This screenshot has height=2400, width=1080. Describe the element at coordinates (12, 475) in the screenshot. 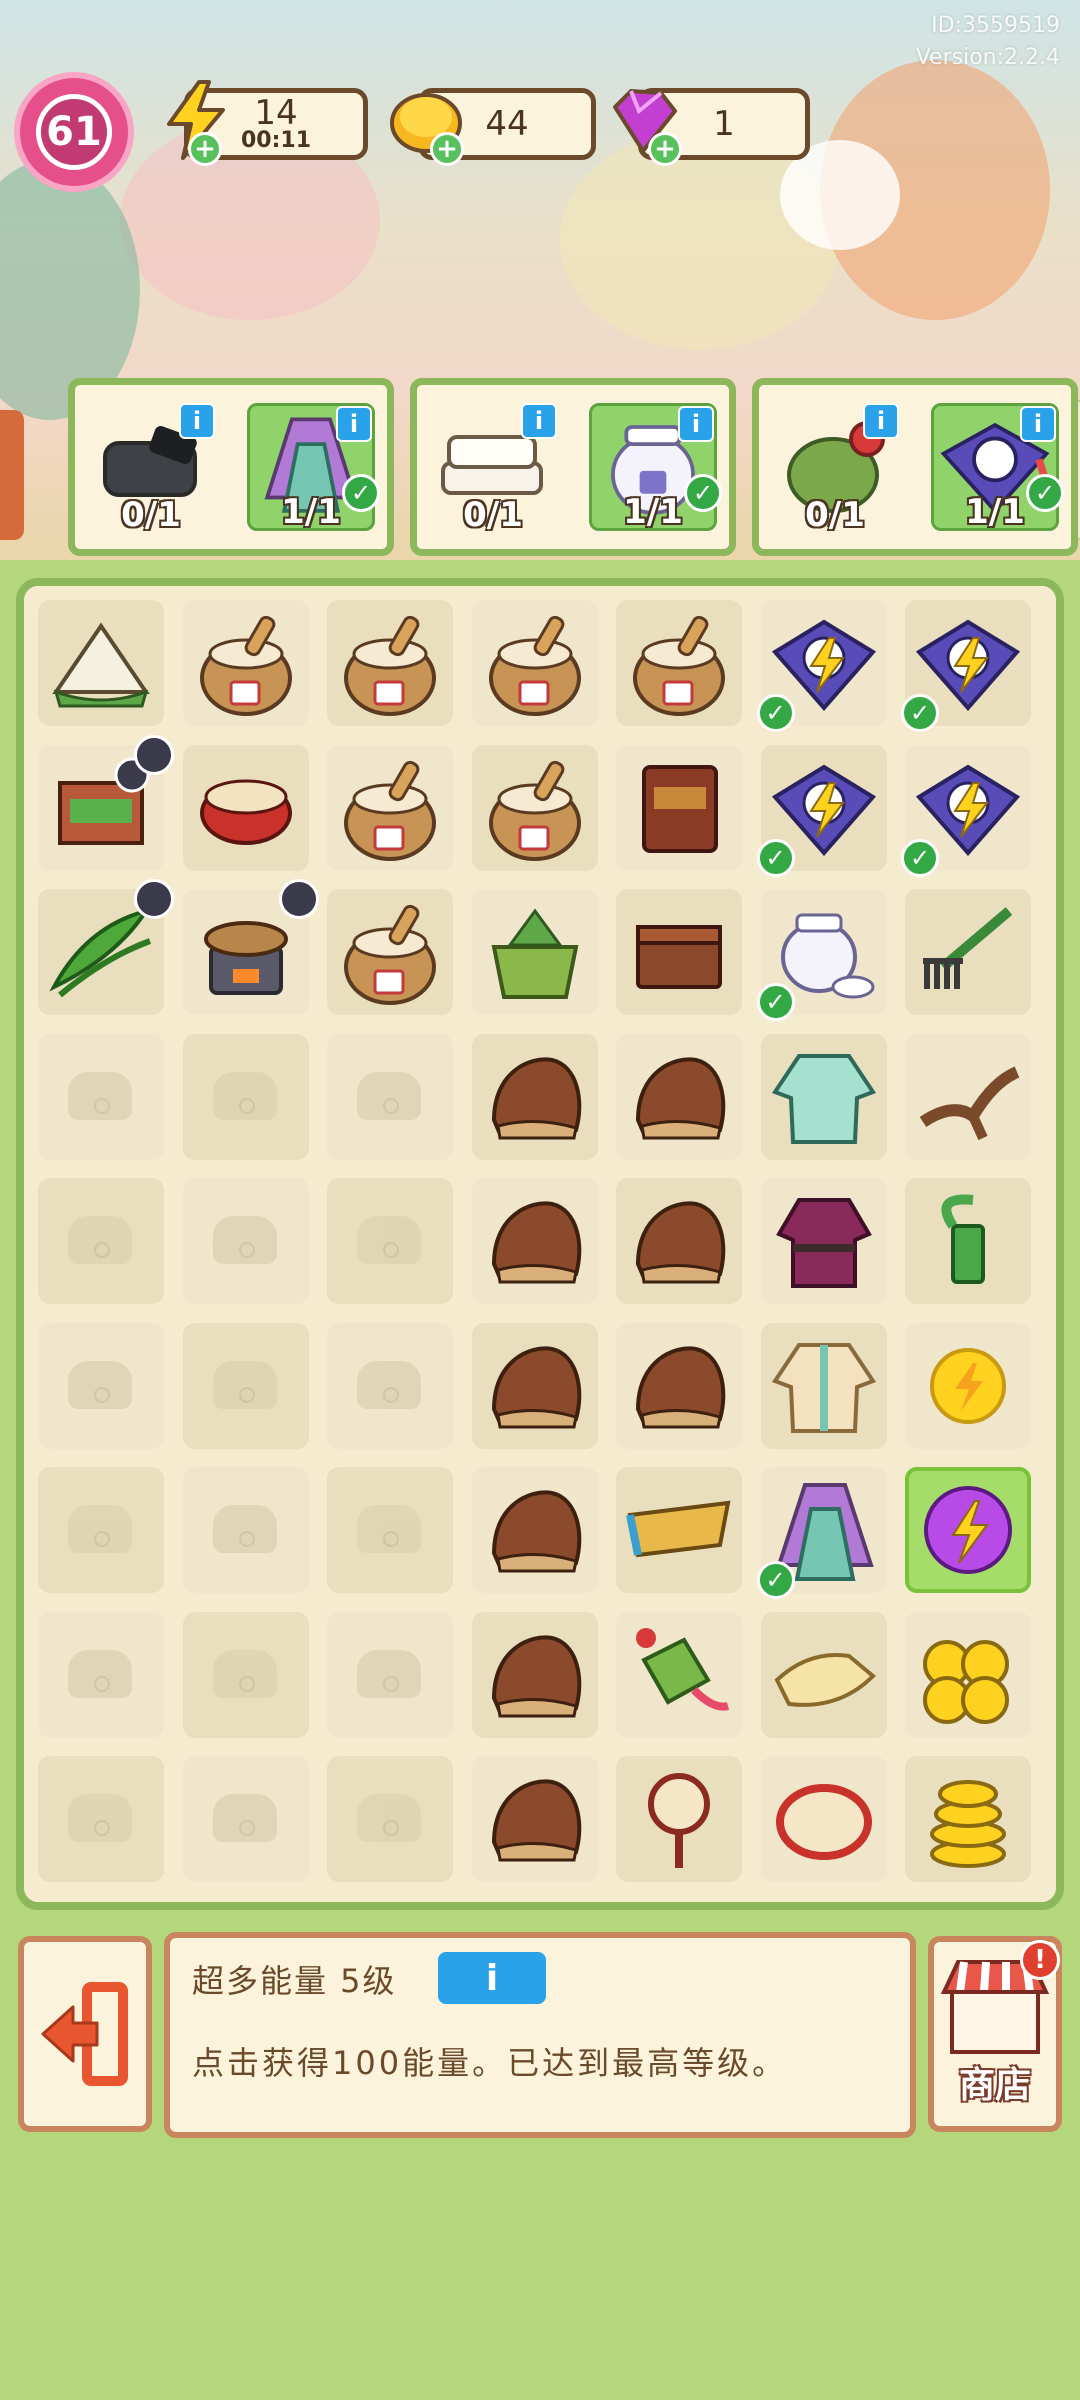

I see `left-side-building` at that location.